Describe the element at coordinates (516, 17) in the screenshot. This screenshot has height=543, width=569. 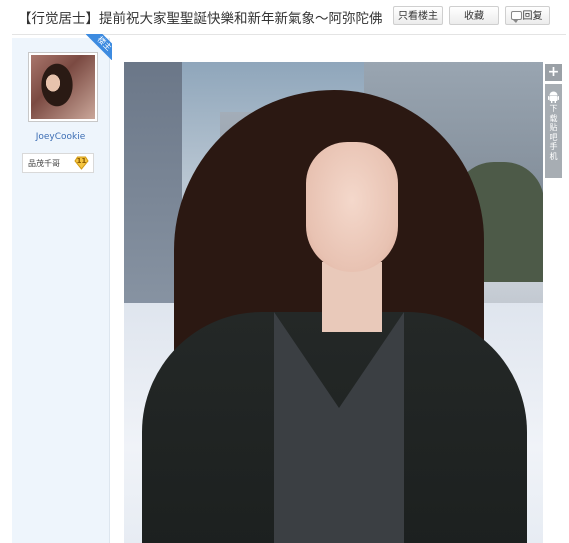
I see `comment-icon` at that location.